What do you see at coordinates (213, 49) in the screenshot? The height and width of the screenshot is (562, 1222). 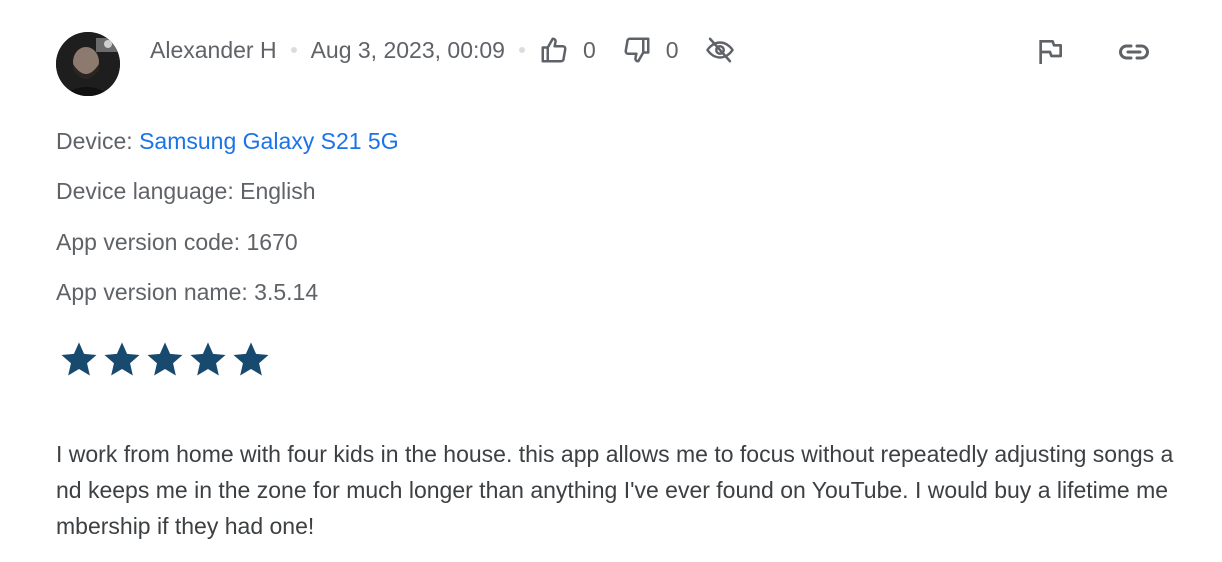 I see `author-name: Alexander H` at bounding box center [213, 49].